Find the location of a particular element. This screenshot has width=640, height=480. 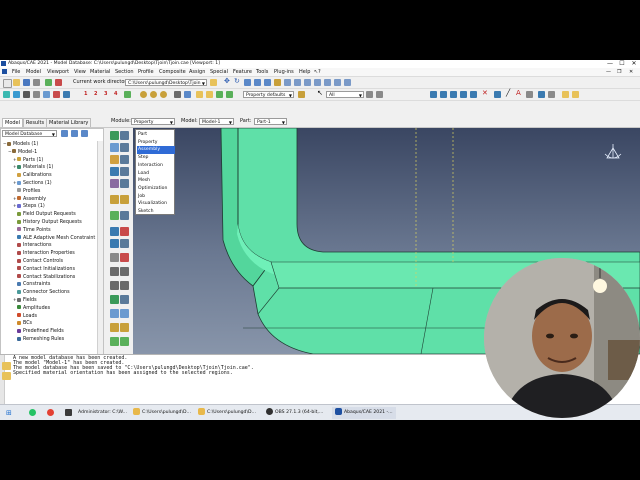

module-combo: Property ▼ is located at coordinates (153, 121).